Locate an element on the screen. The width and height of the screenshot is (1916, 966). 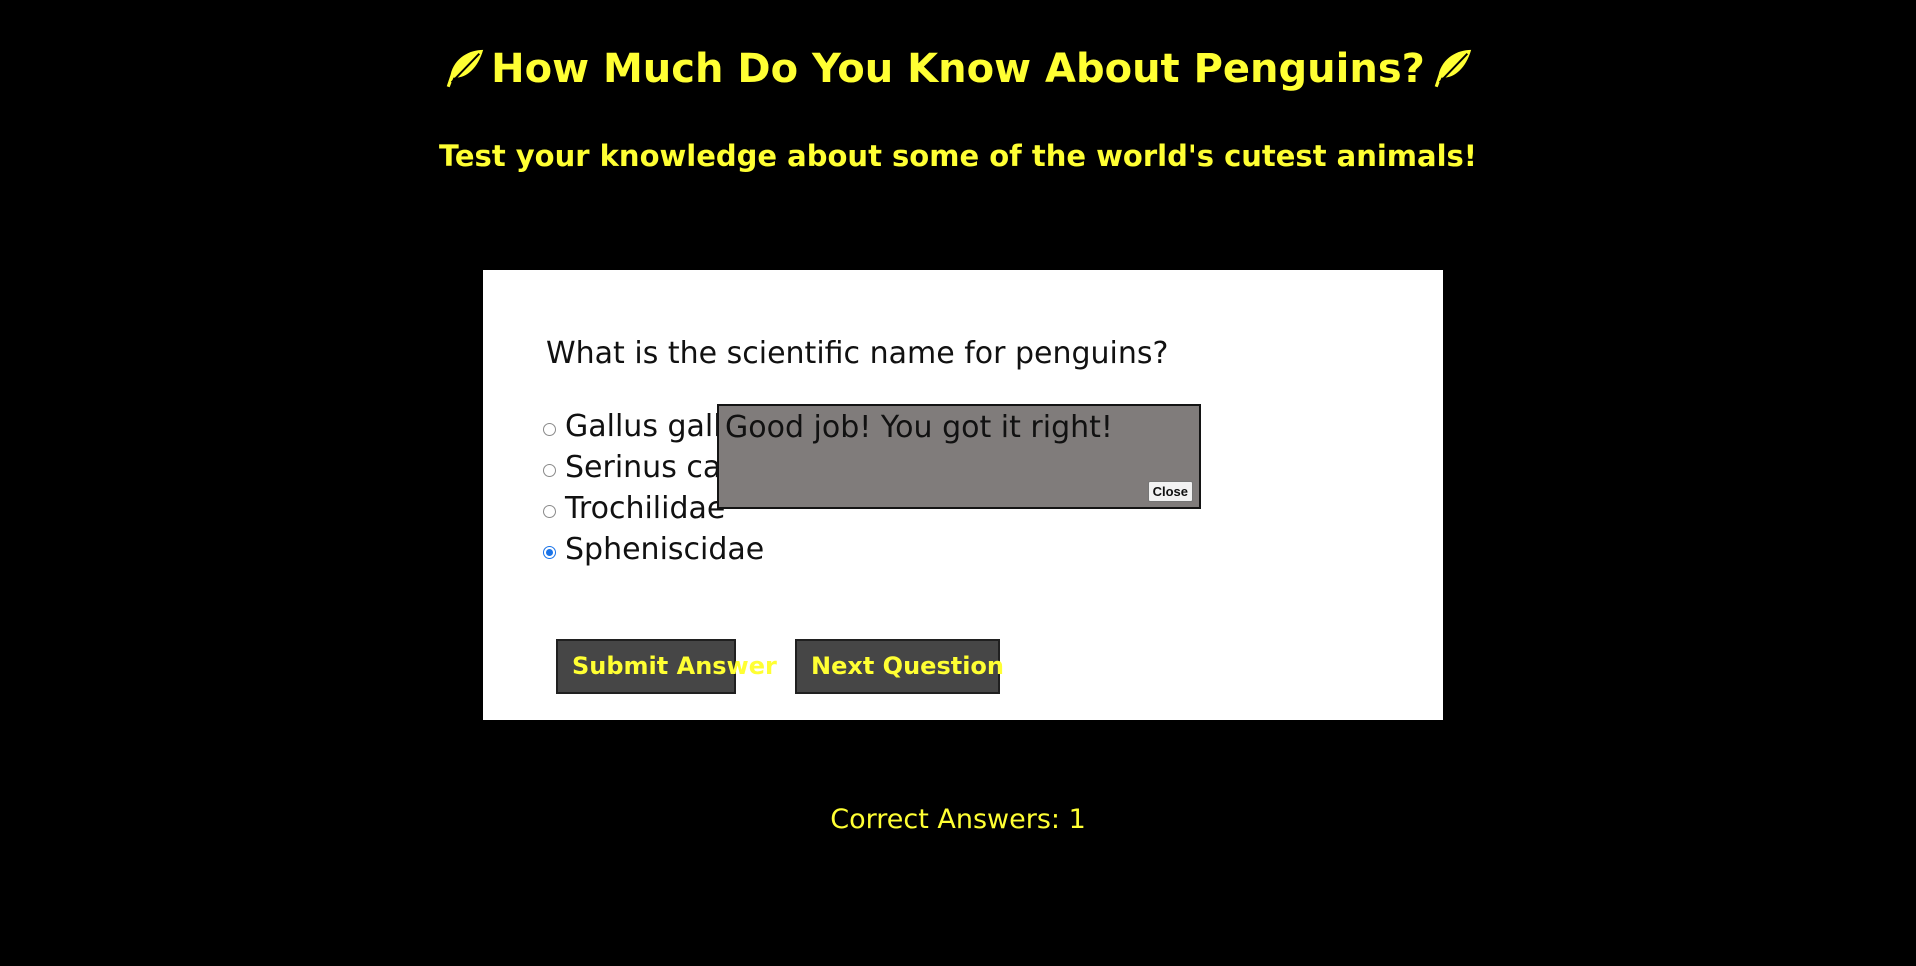
answer-option: Spheniscidae is located at coordinates (670, 549).